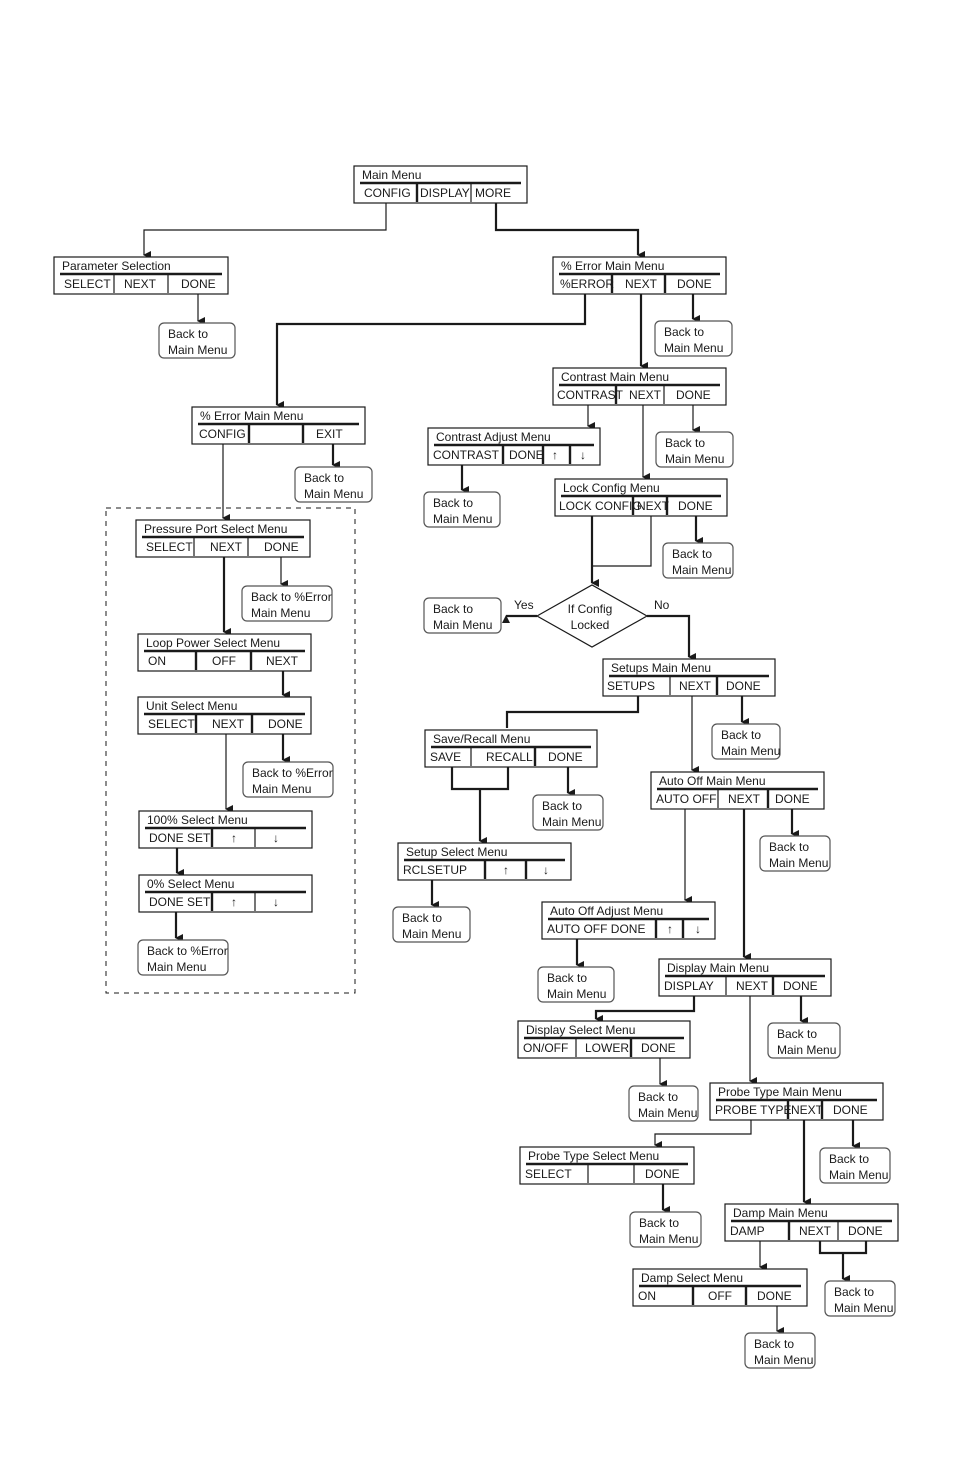  I want to click on menu-option: LOCK CONFIG, so click(600, 506).